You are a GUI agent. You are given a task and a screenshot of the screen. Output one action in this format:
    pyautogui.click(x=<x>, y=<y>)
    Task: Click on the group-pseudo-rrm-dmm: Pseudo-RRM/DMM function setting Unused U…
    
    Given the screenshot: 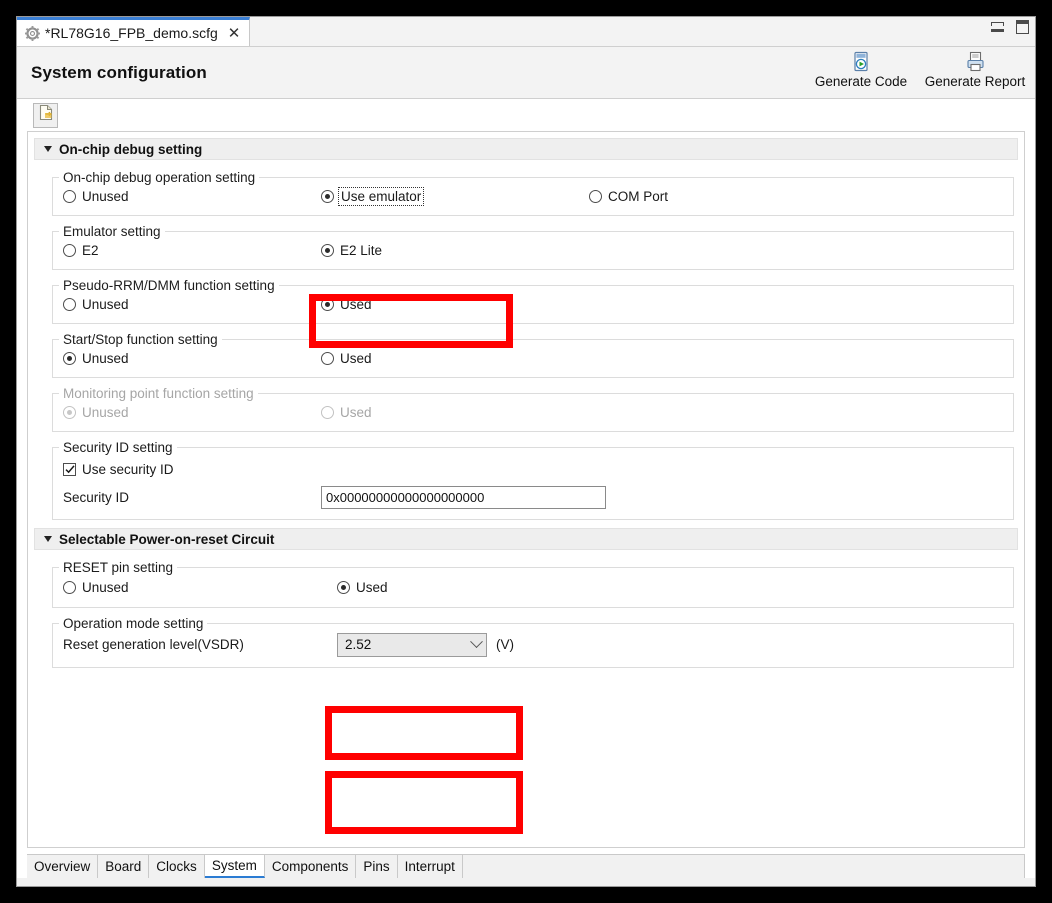 What is the action you would take?
    pyautogui.click(x=533, y=301)
    